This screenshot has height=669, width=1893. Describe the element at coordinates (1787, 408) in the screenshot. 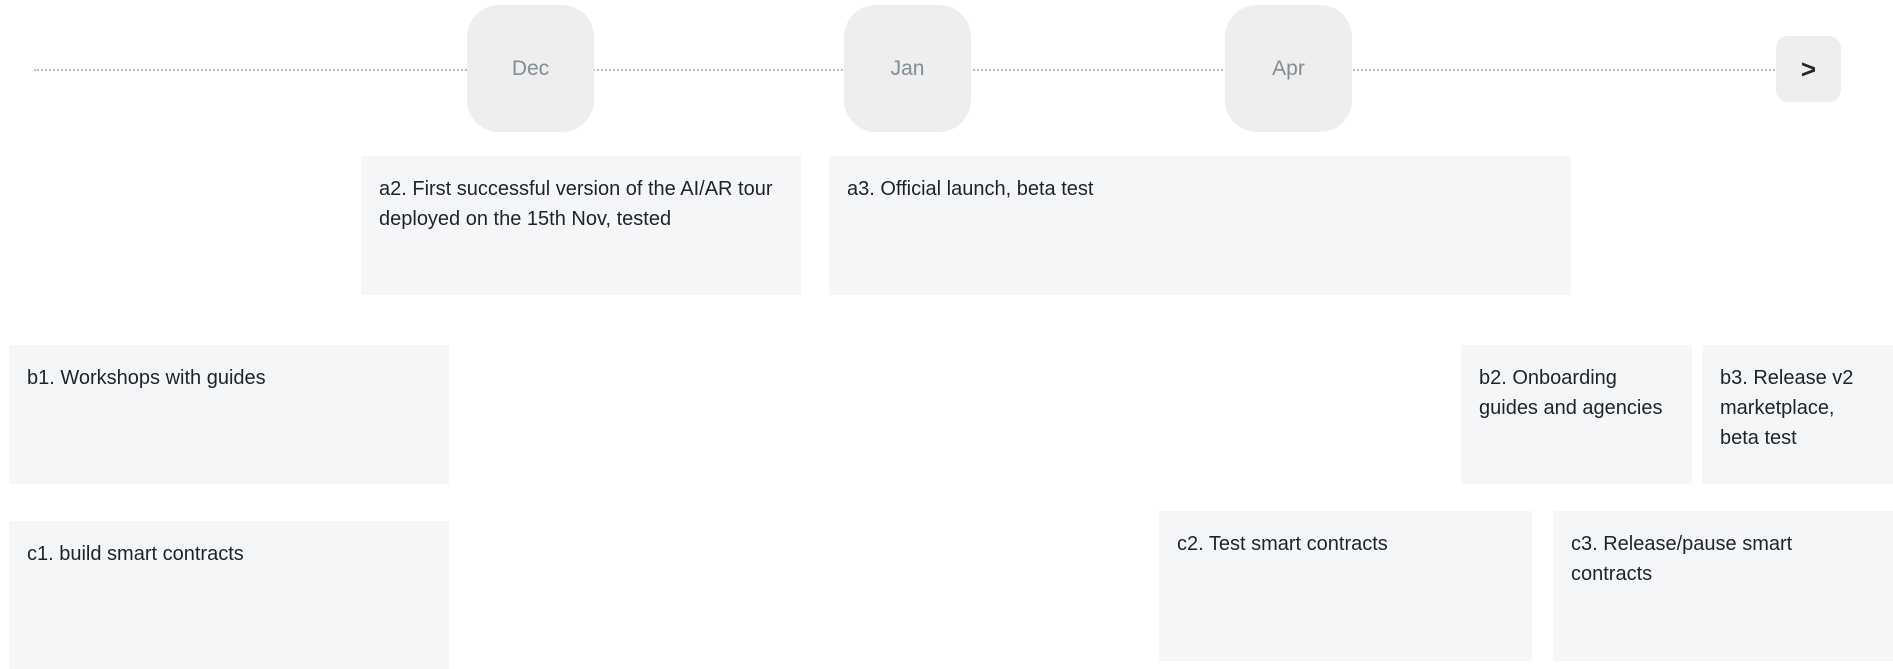

I see `task-card-text: b3. Release v2 marketplace, beta test` at that location.